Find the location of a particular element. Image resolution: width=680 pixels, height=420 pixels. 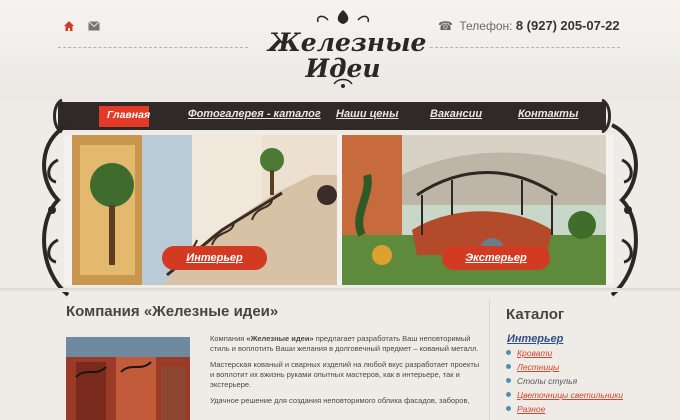

phone-label: Телефон: is located at coordinates (486, 26).